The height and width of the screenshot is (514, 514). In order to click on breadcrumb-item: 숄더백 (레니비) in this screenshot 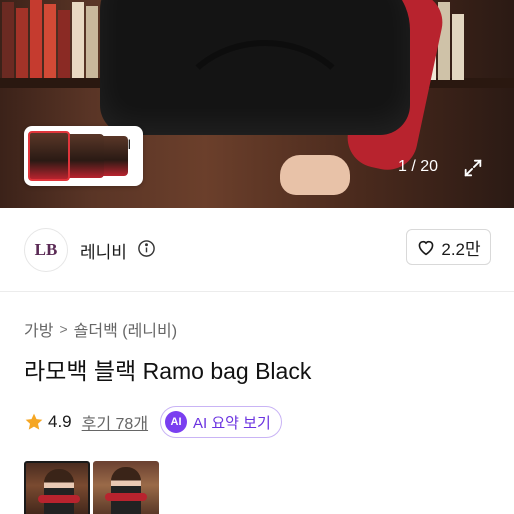, I will do `click(125, 329)`.